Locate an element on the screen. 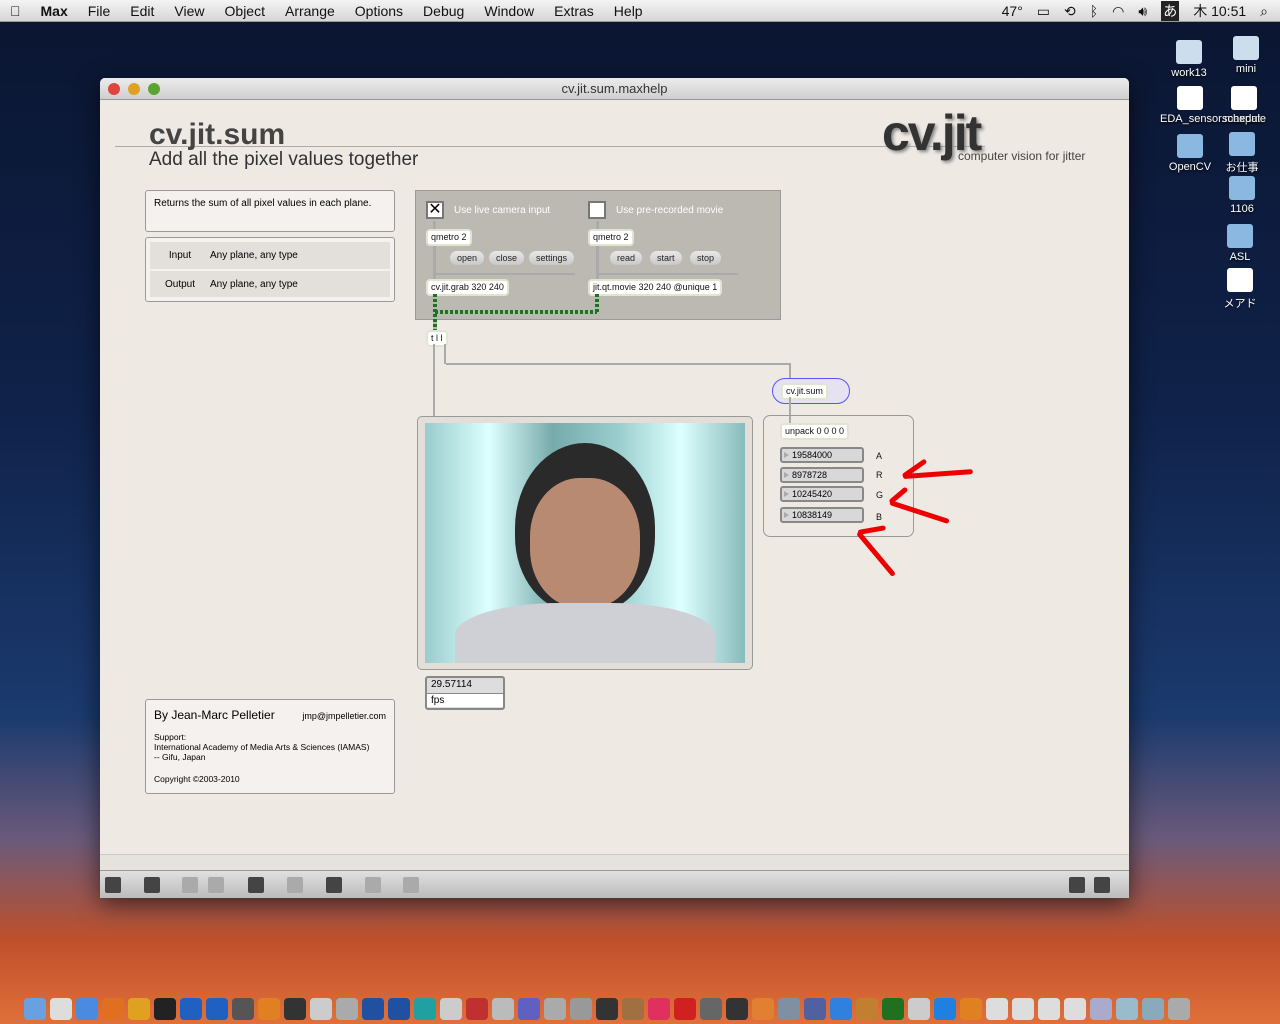  input-method: あ is located at coordinates (1170, 11).